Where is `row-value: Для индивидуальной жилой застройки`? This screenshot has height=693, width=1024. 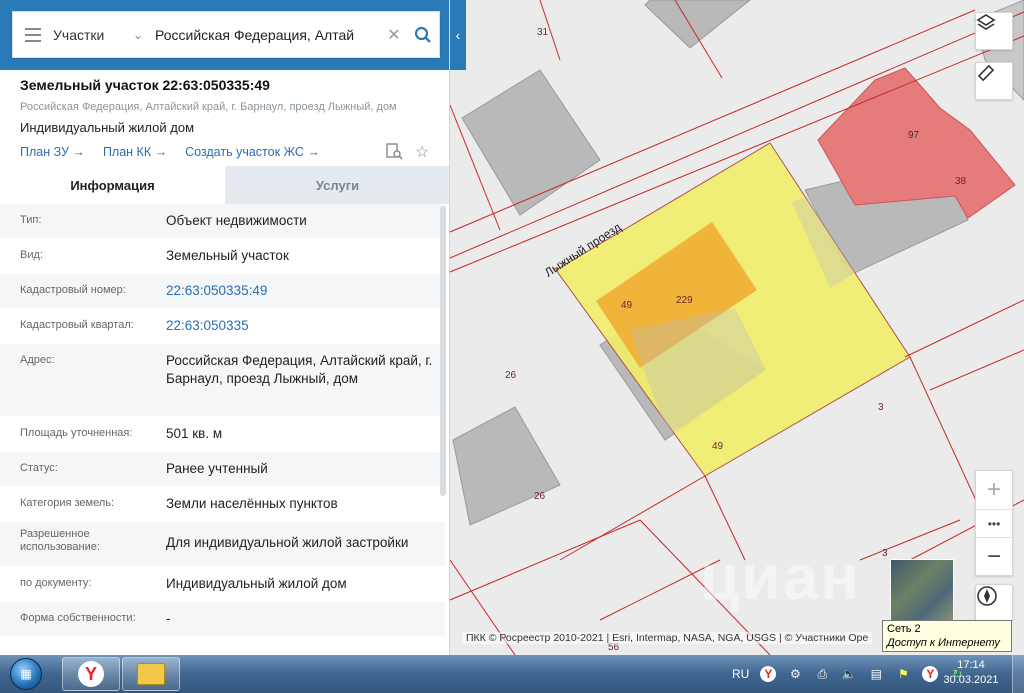 row-value: Для индивидуальной жилой застройки is located at coordinates (287, 542).